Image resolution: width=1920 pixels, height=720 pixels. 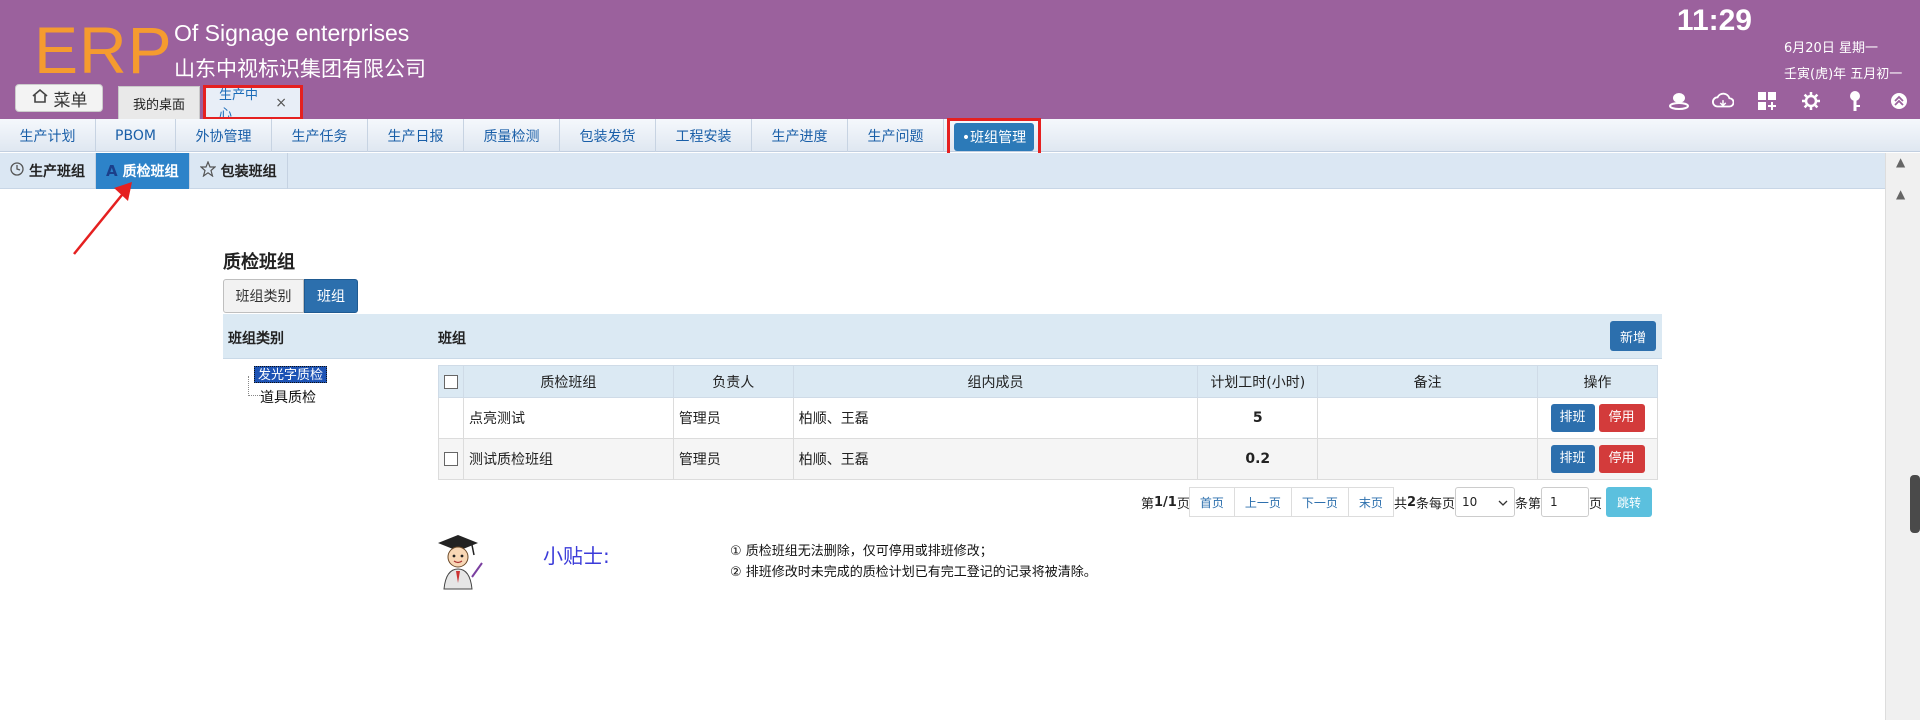 I want to click on a-icon: A, so click(x=112, y=171).